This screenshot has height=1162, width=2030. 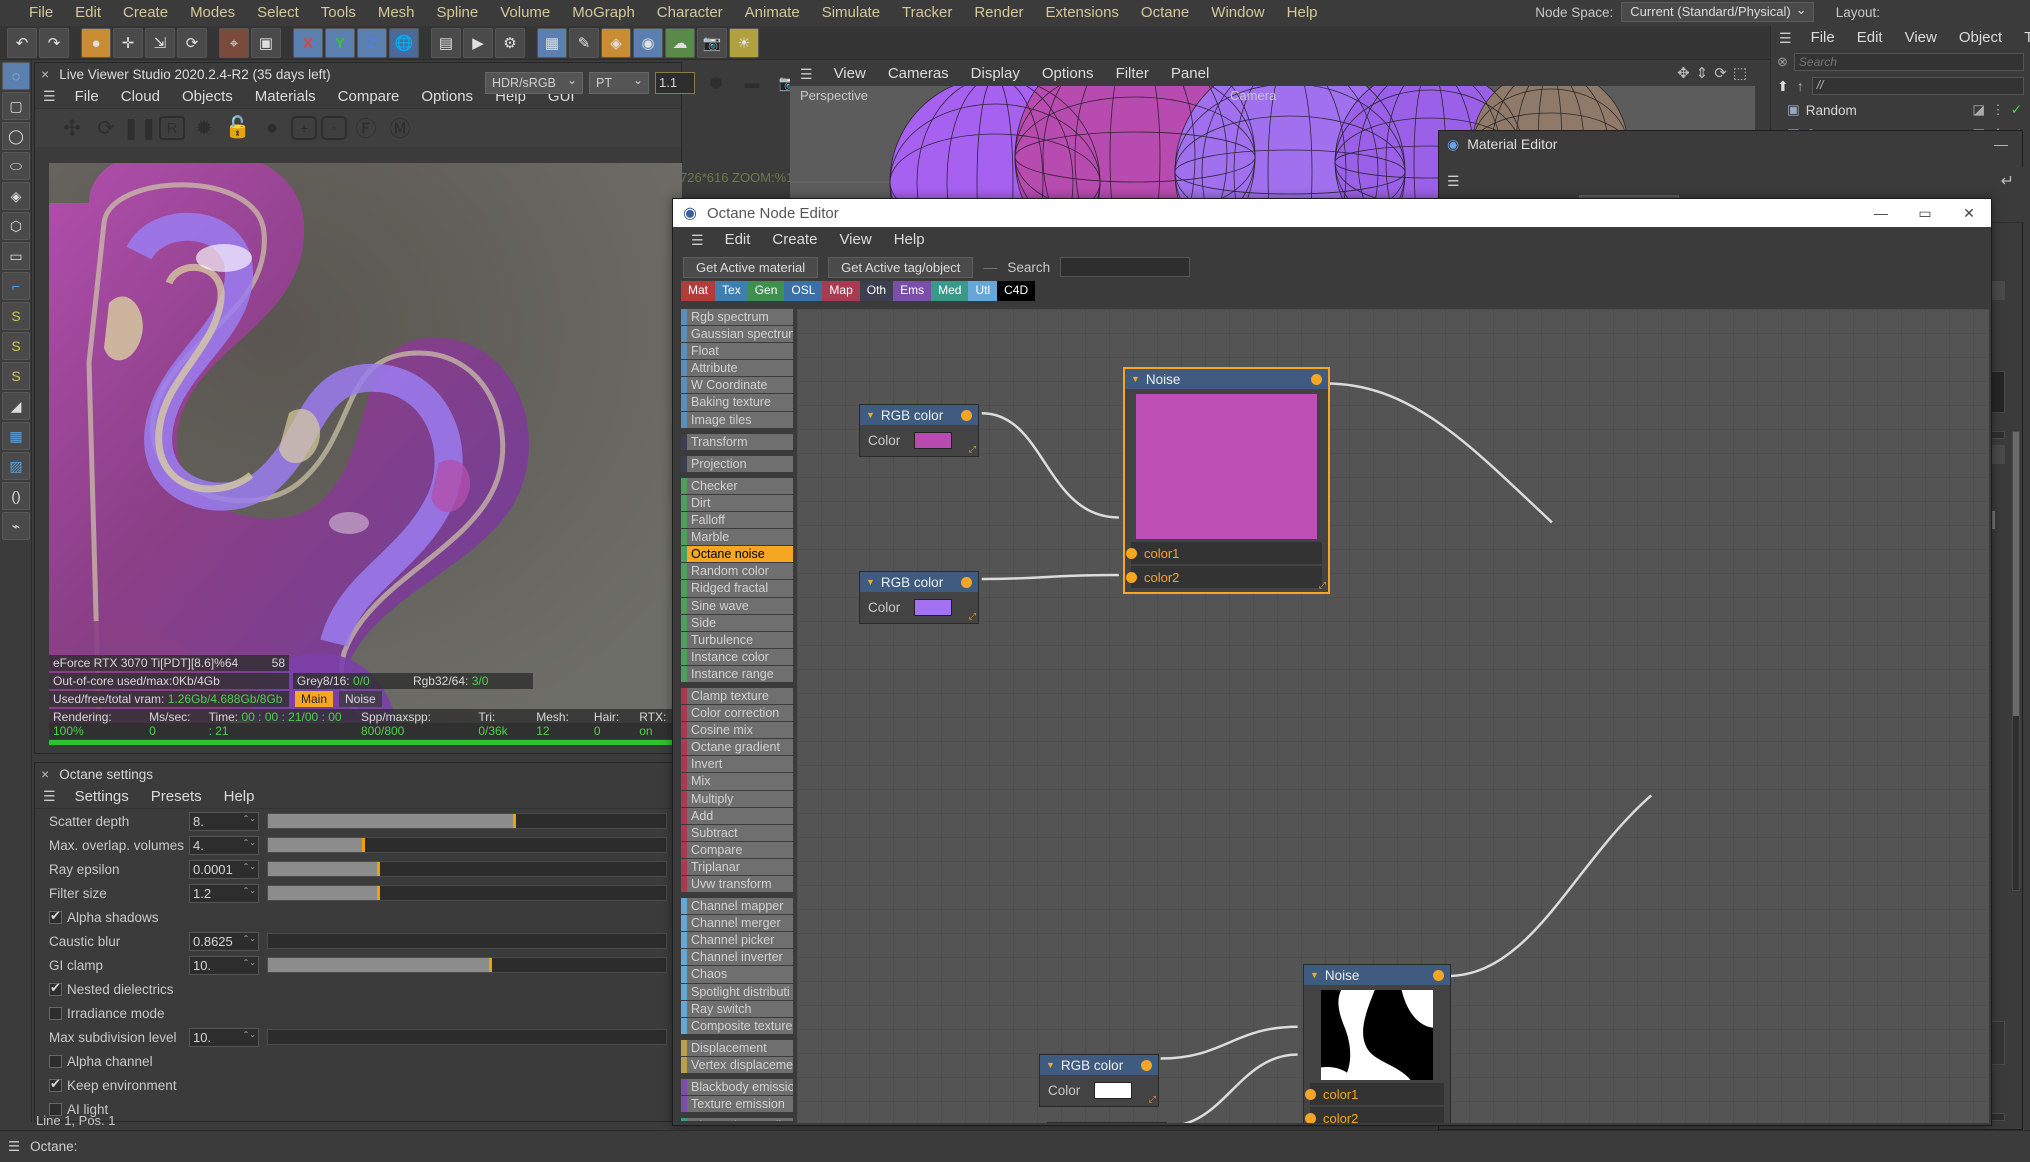 What do you see at coordinates (919, 597) in the screenshot?
I see `node-rgb2: ▼ RGB color Color ⤢` at bounding box center [919, 597].